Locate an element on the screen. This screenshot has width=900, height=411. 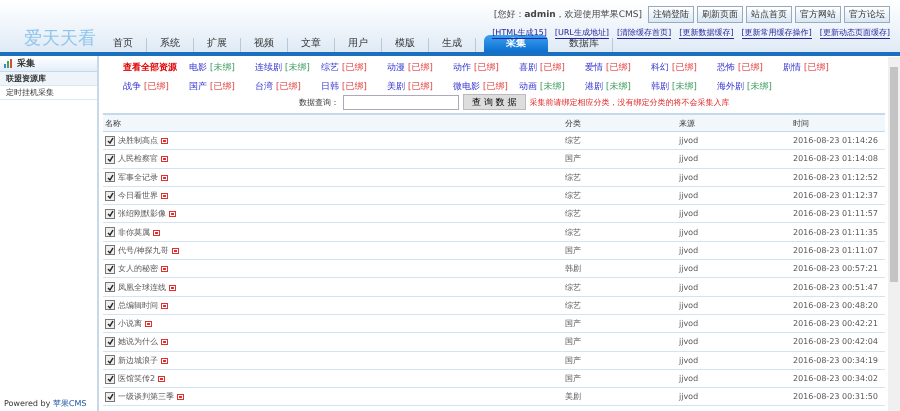
quick-link: [清除缓存首页] is located at coordinates (644, 33).